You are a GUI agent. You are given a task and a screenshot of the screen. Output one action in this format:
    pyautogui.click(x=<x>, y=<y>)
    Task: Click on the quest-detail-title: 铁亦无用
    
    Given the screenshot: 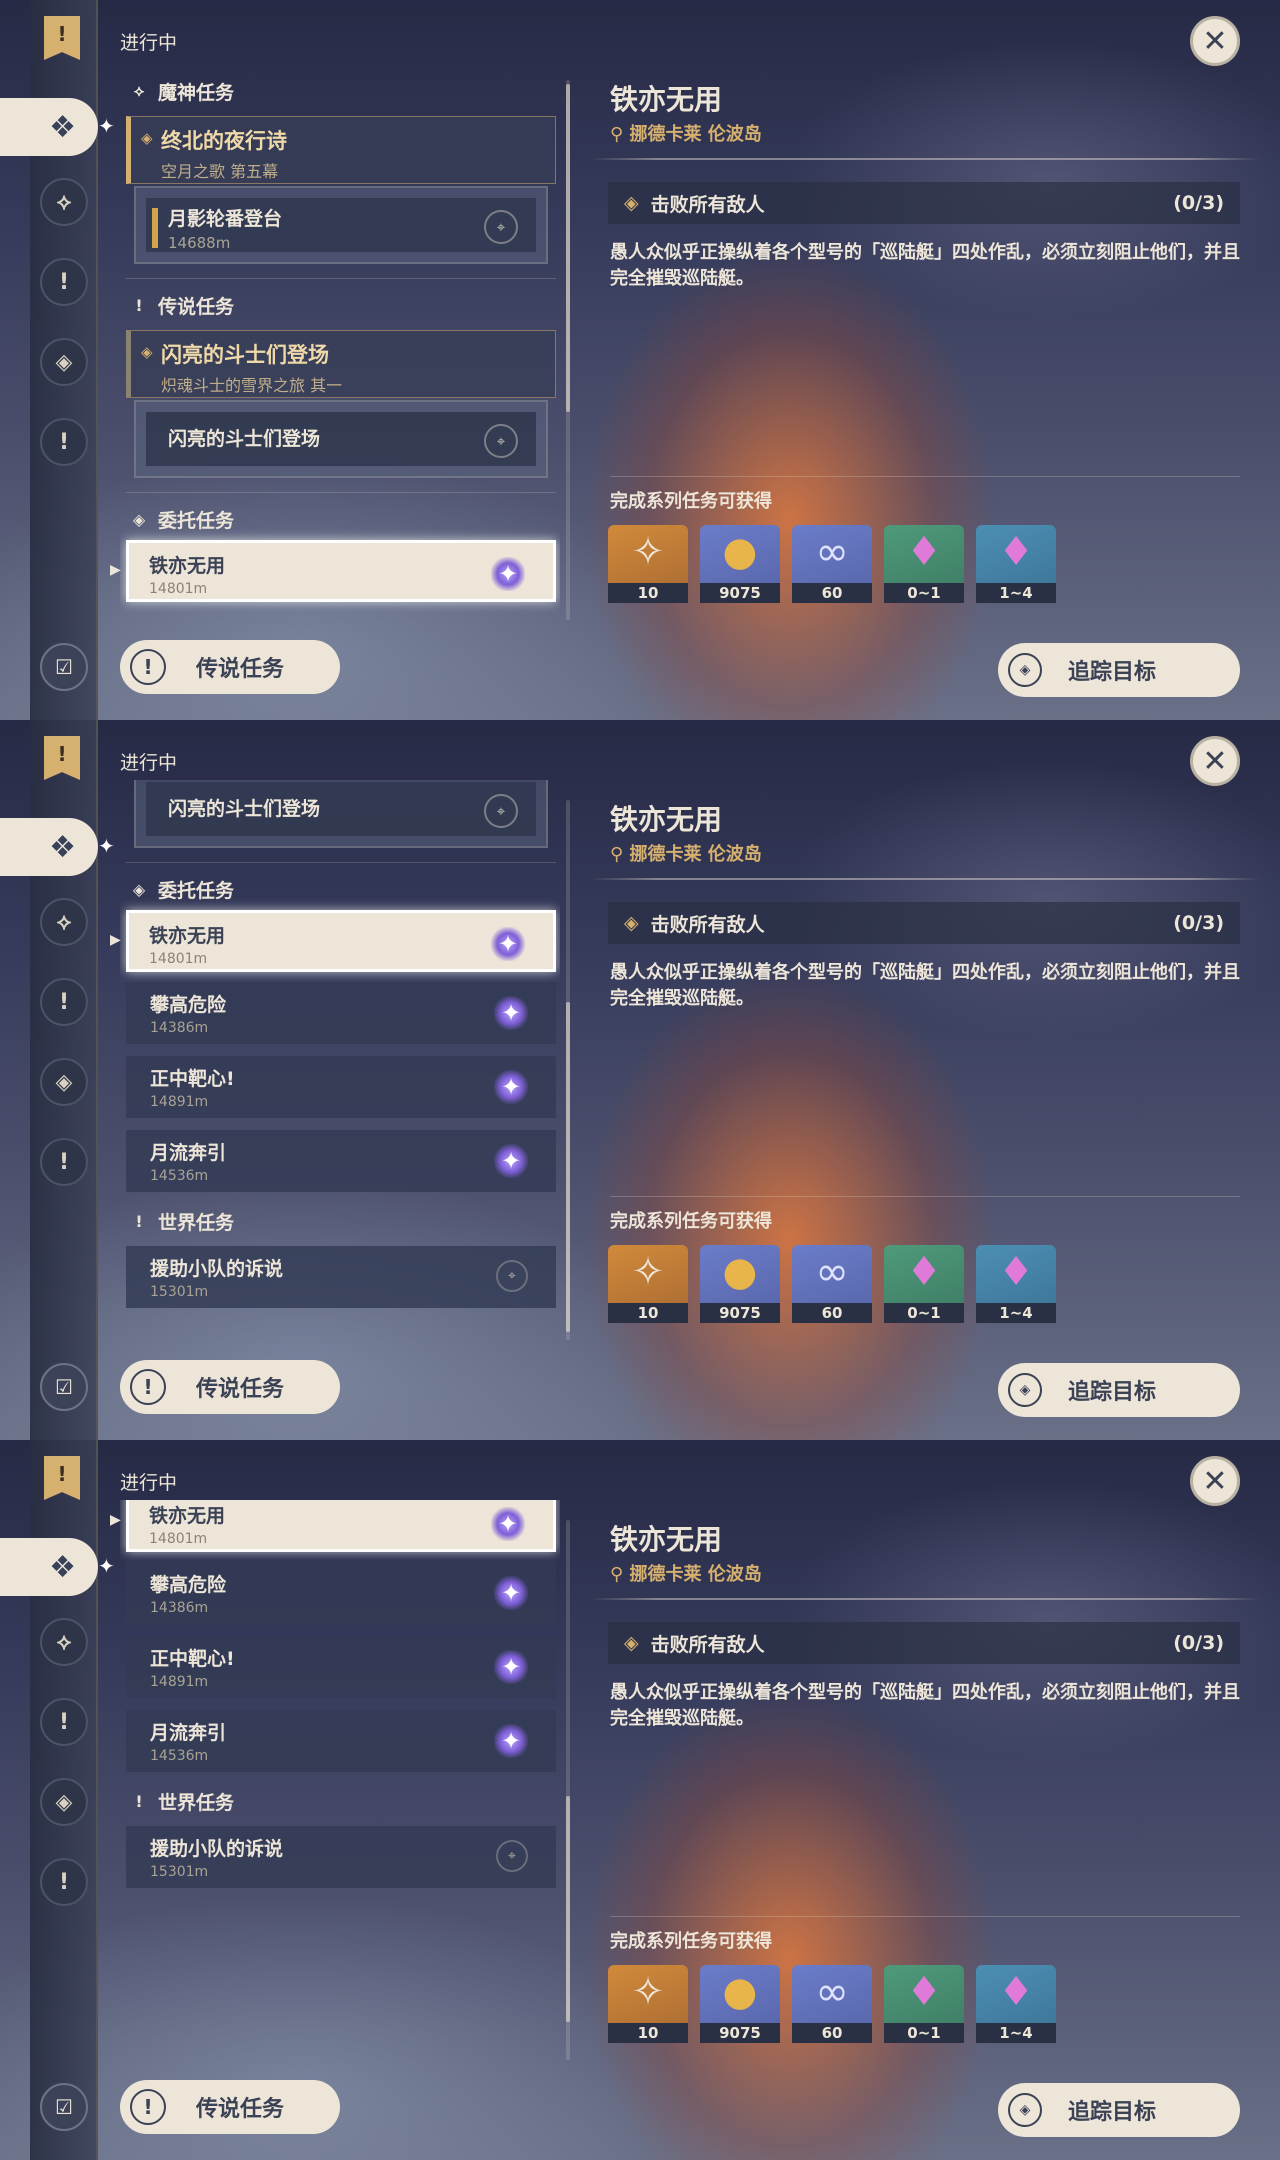 What is the action you would take?
    pyautogui.click(x=666, y=819)
    